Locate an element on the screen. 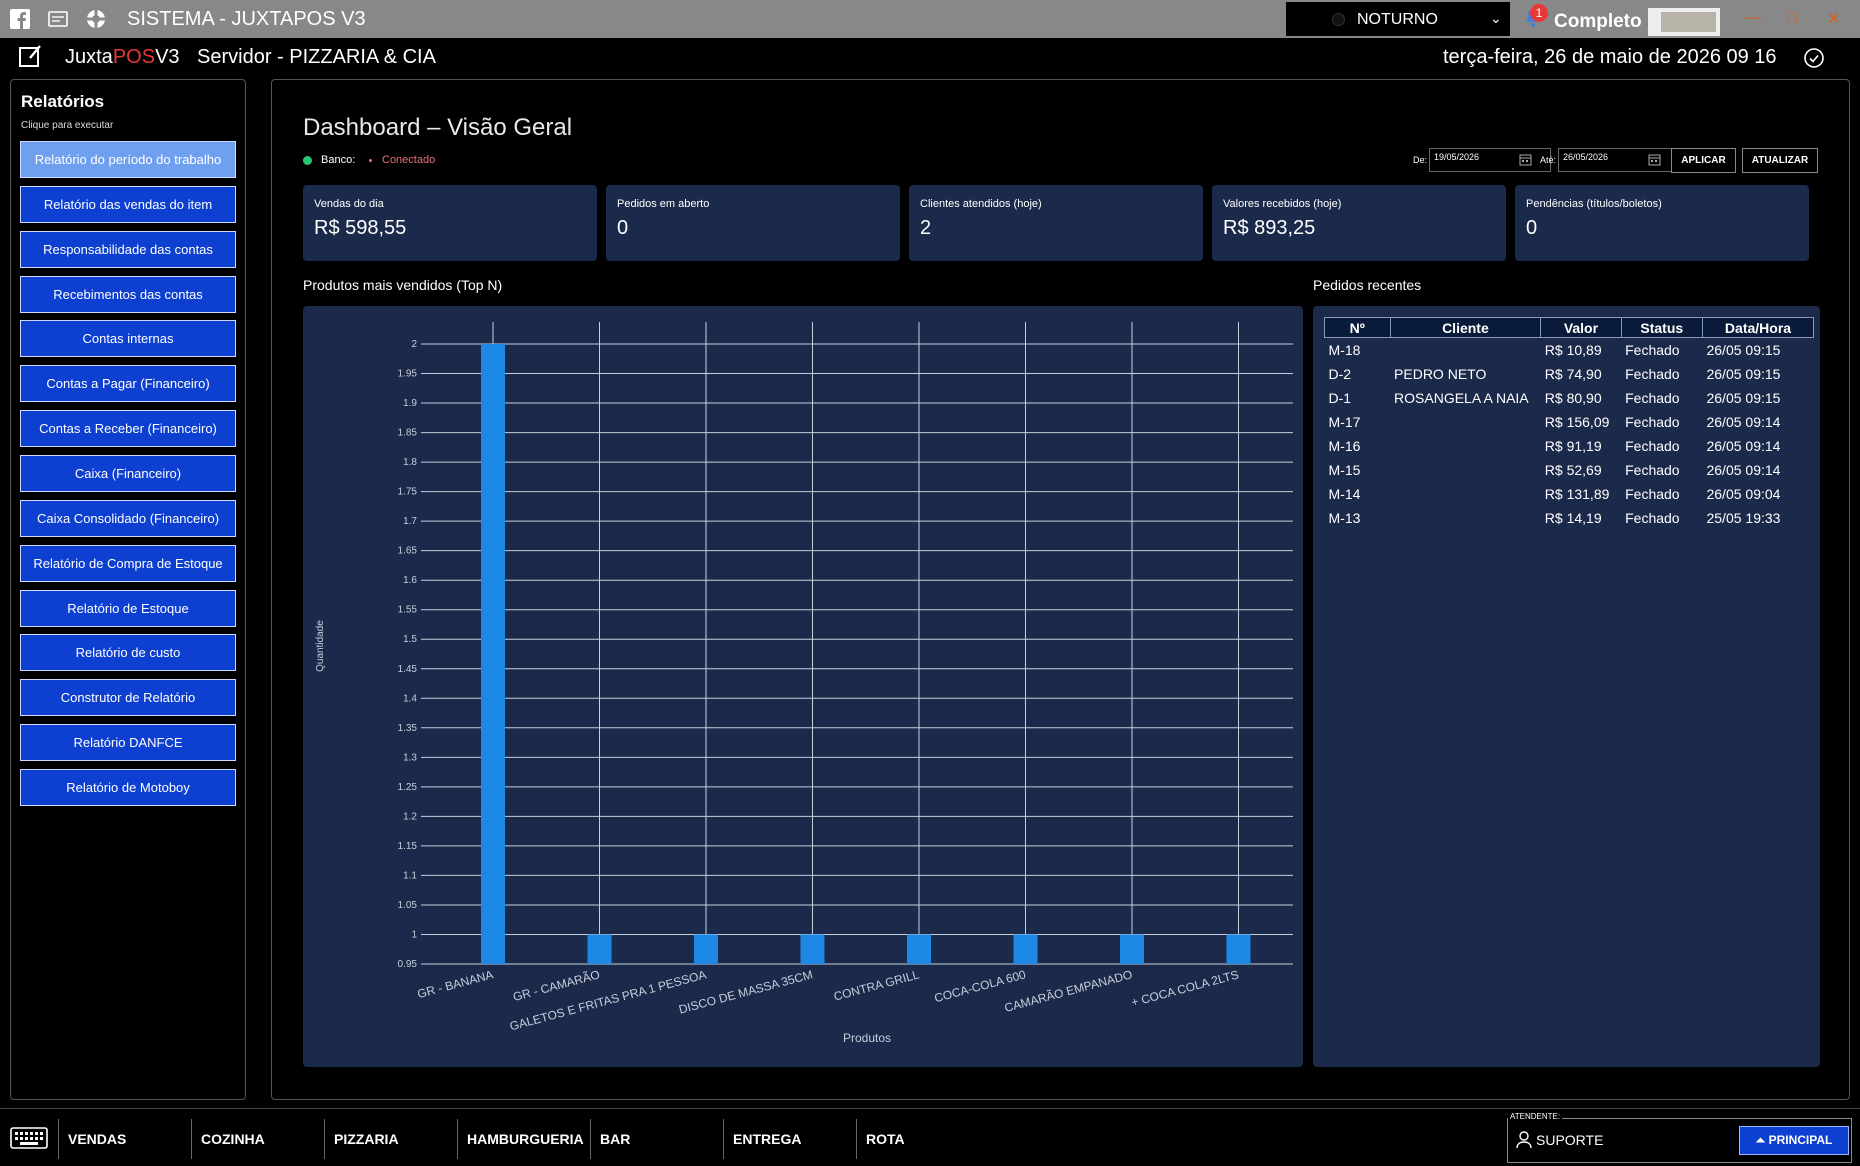 This screenshot has height=1166, width=1860. notification-badge: 1 is located at coordinates (1539, 13).